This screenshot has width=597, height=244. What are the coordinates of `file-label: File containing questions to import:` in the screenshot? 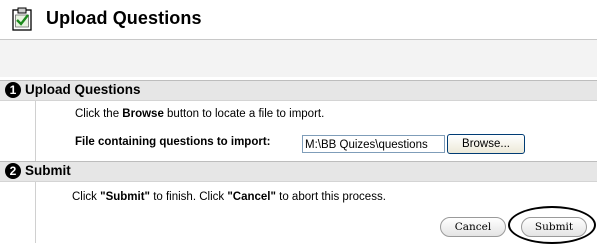 It's located at (173, 142).